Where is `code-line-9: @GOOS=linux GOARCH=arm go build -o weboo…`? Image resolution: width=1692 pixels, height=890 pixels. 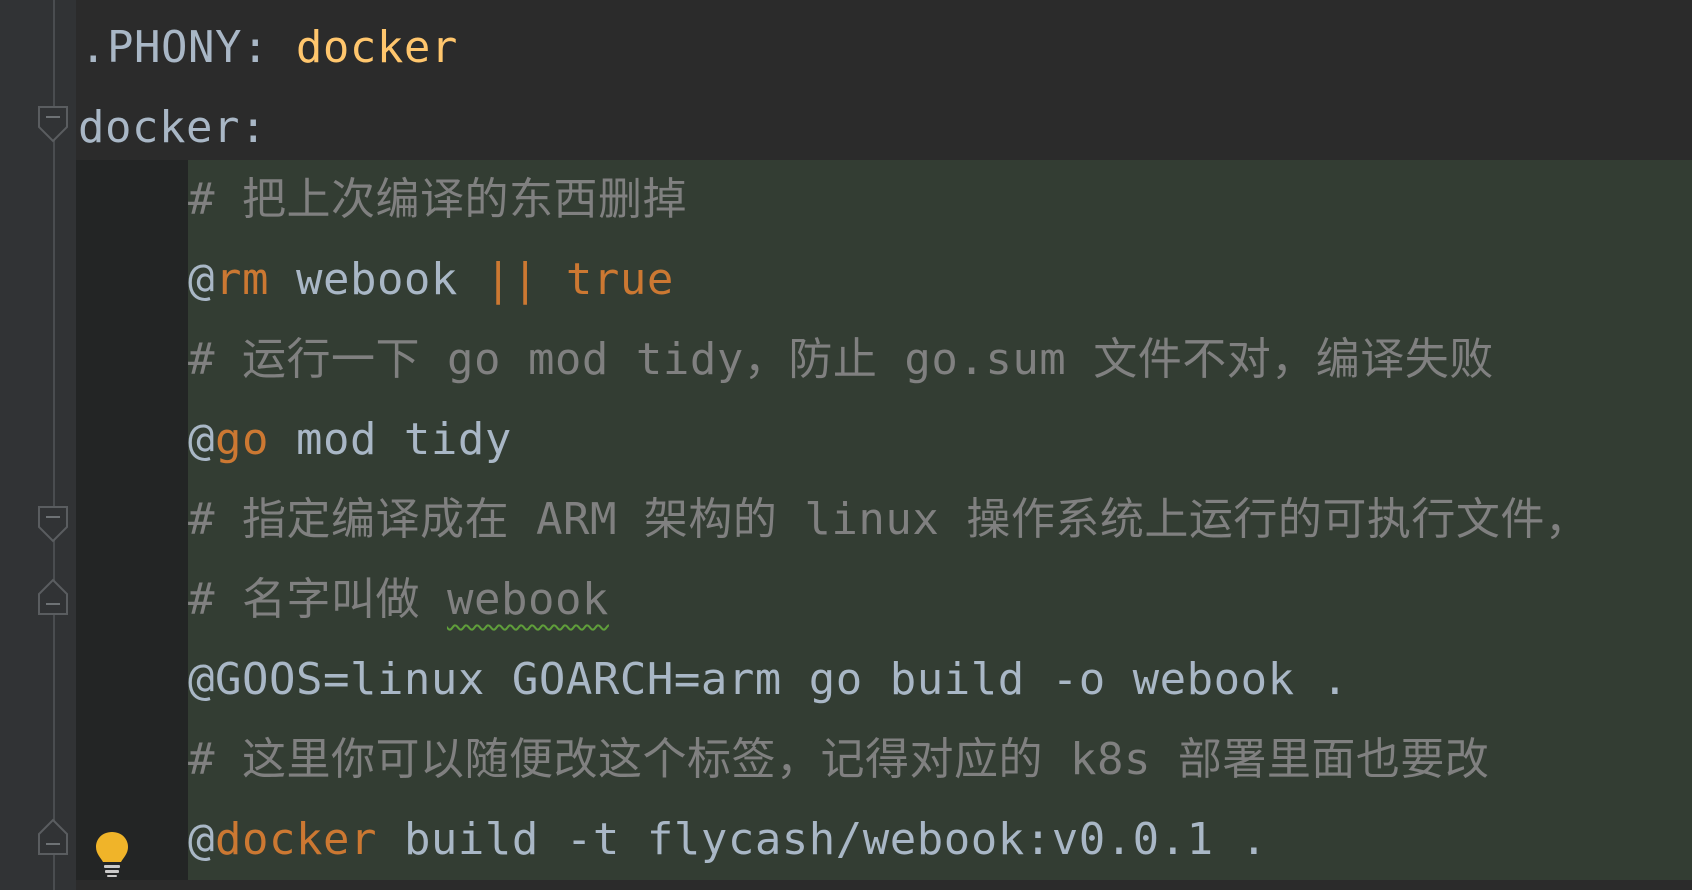
code-line-9: @GOOS=linux GOARCH=arm go build -o weboo… is located at coordinates (846, 680).